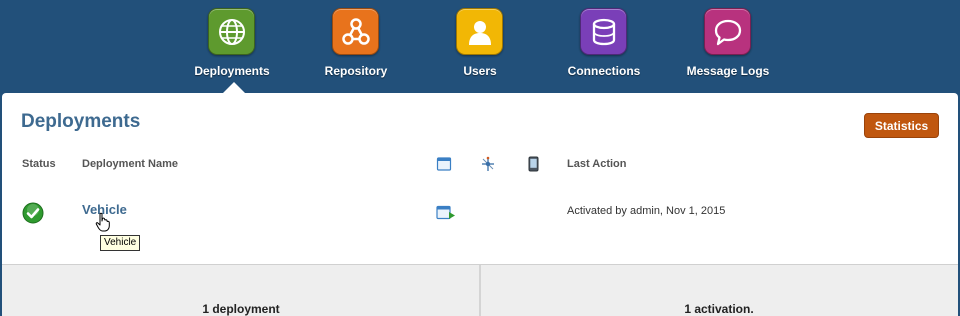 The height and width of the screenshot is (316, 960). What do you see at coordinates (533, 164) in the screenshot?
I see `mobile-device-column-icon` at bounding box center [533, 164].